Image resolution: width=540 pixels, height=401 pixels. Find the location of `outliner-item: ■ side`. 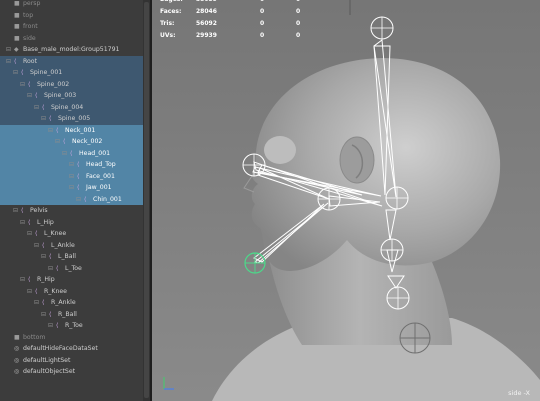

outliner-item: ■ side is located at coordinates (75, 39).